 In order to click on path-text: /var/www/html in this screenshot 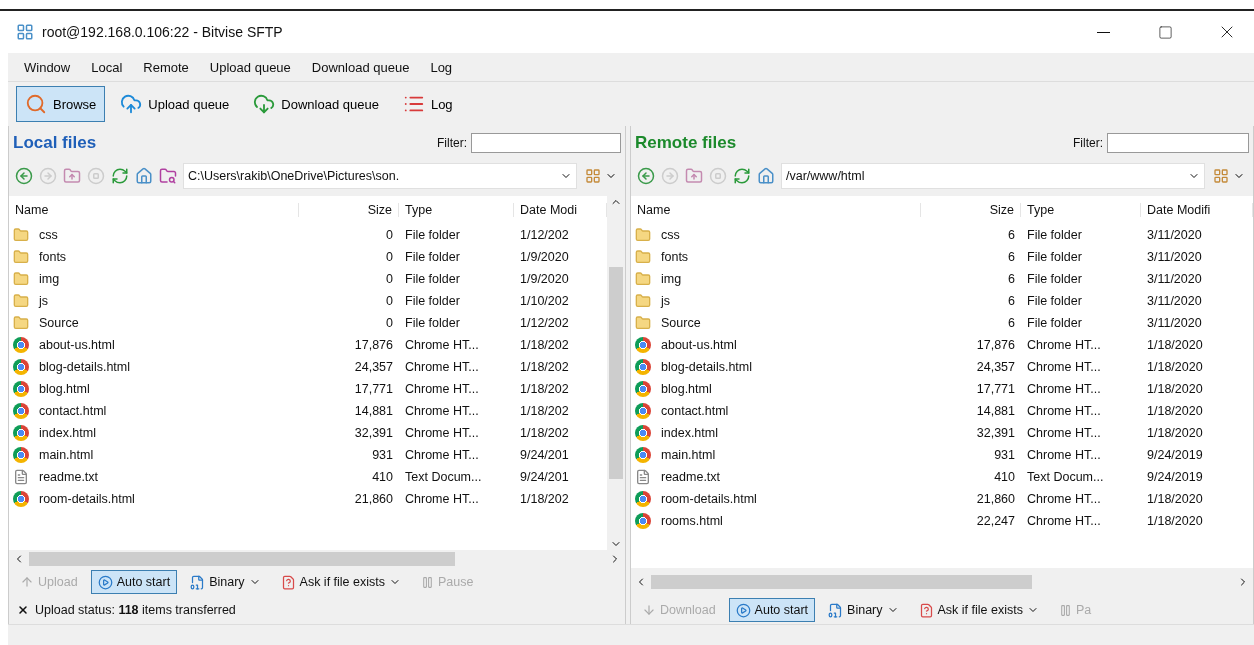, I will do `click(826, 176)`.